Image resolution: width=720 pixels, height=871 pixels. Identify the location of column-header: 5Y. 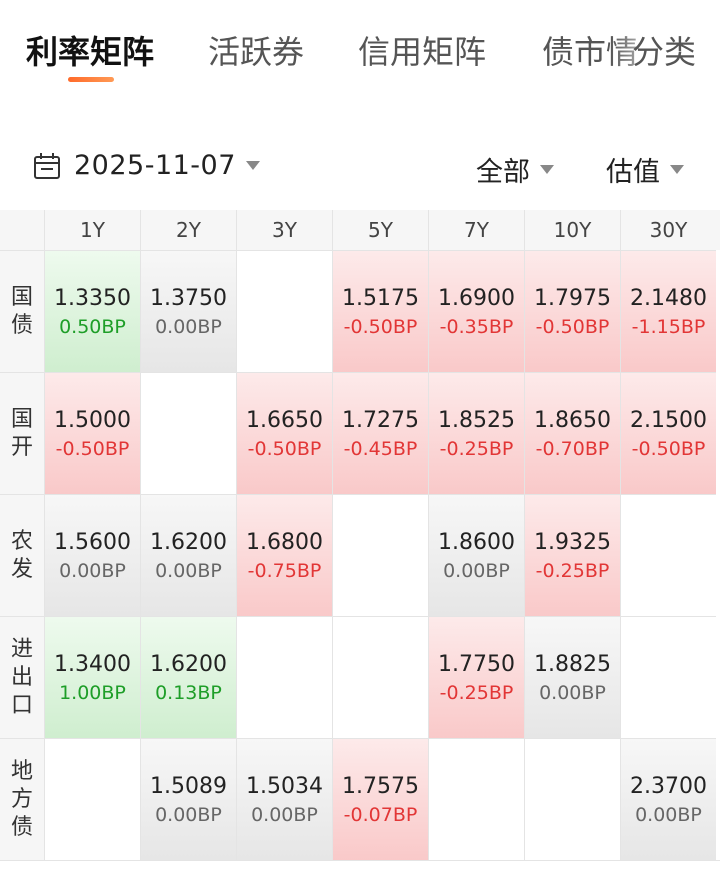
(380, 230).